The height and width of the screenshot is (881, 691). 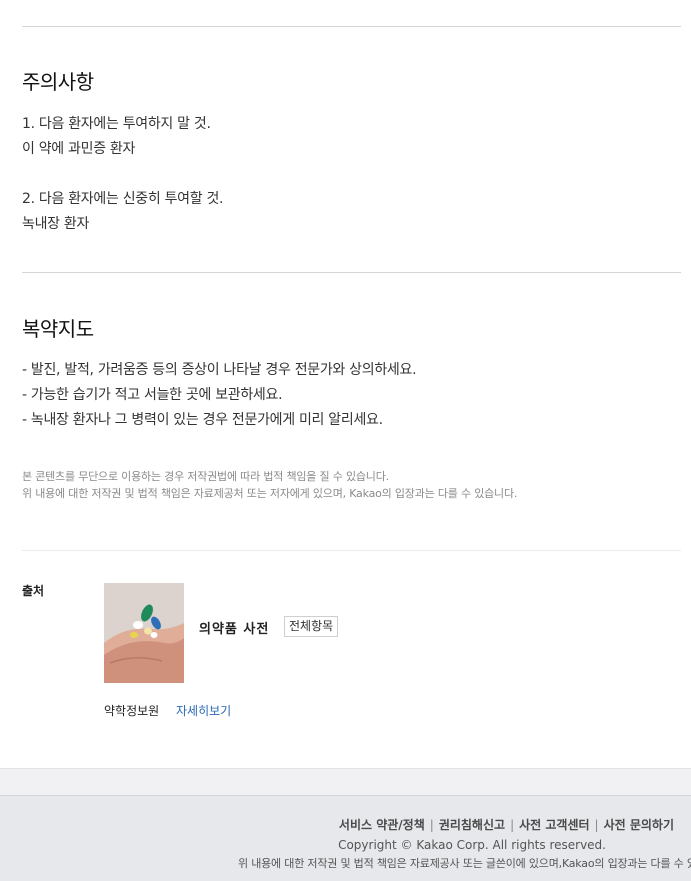 I want to click on source-name: 의약품 사전, so click(x=234, y=627).